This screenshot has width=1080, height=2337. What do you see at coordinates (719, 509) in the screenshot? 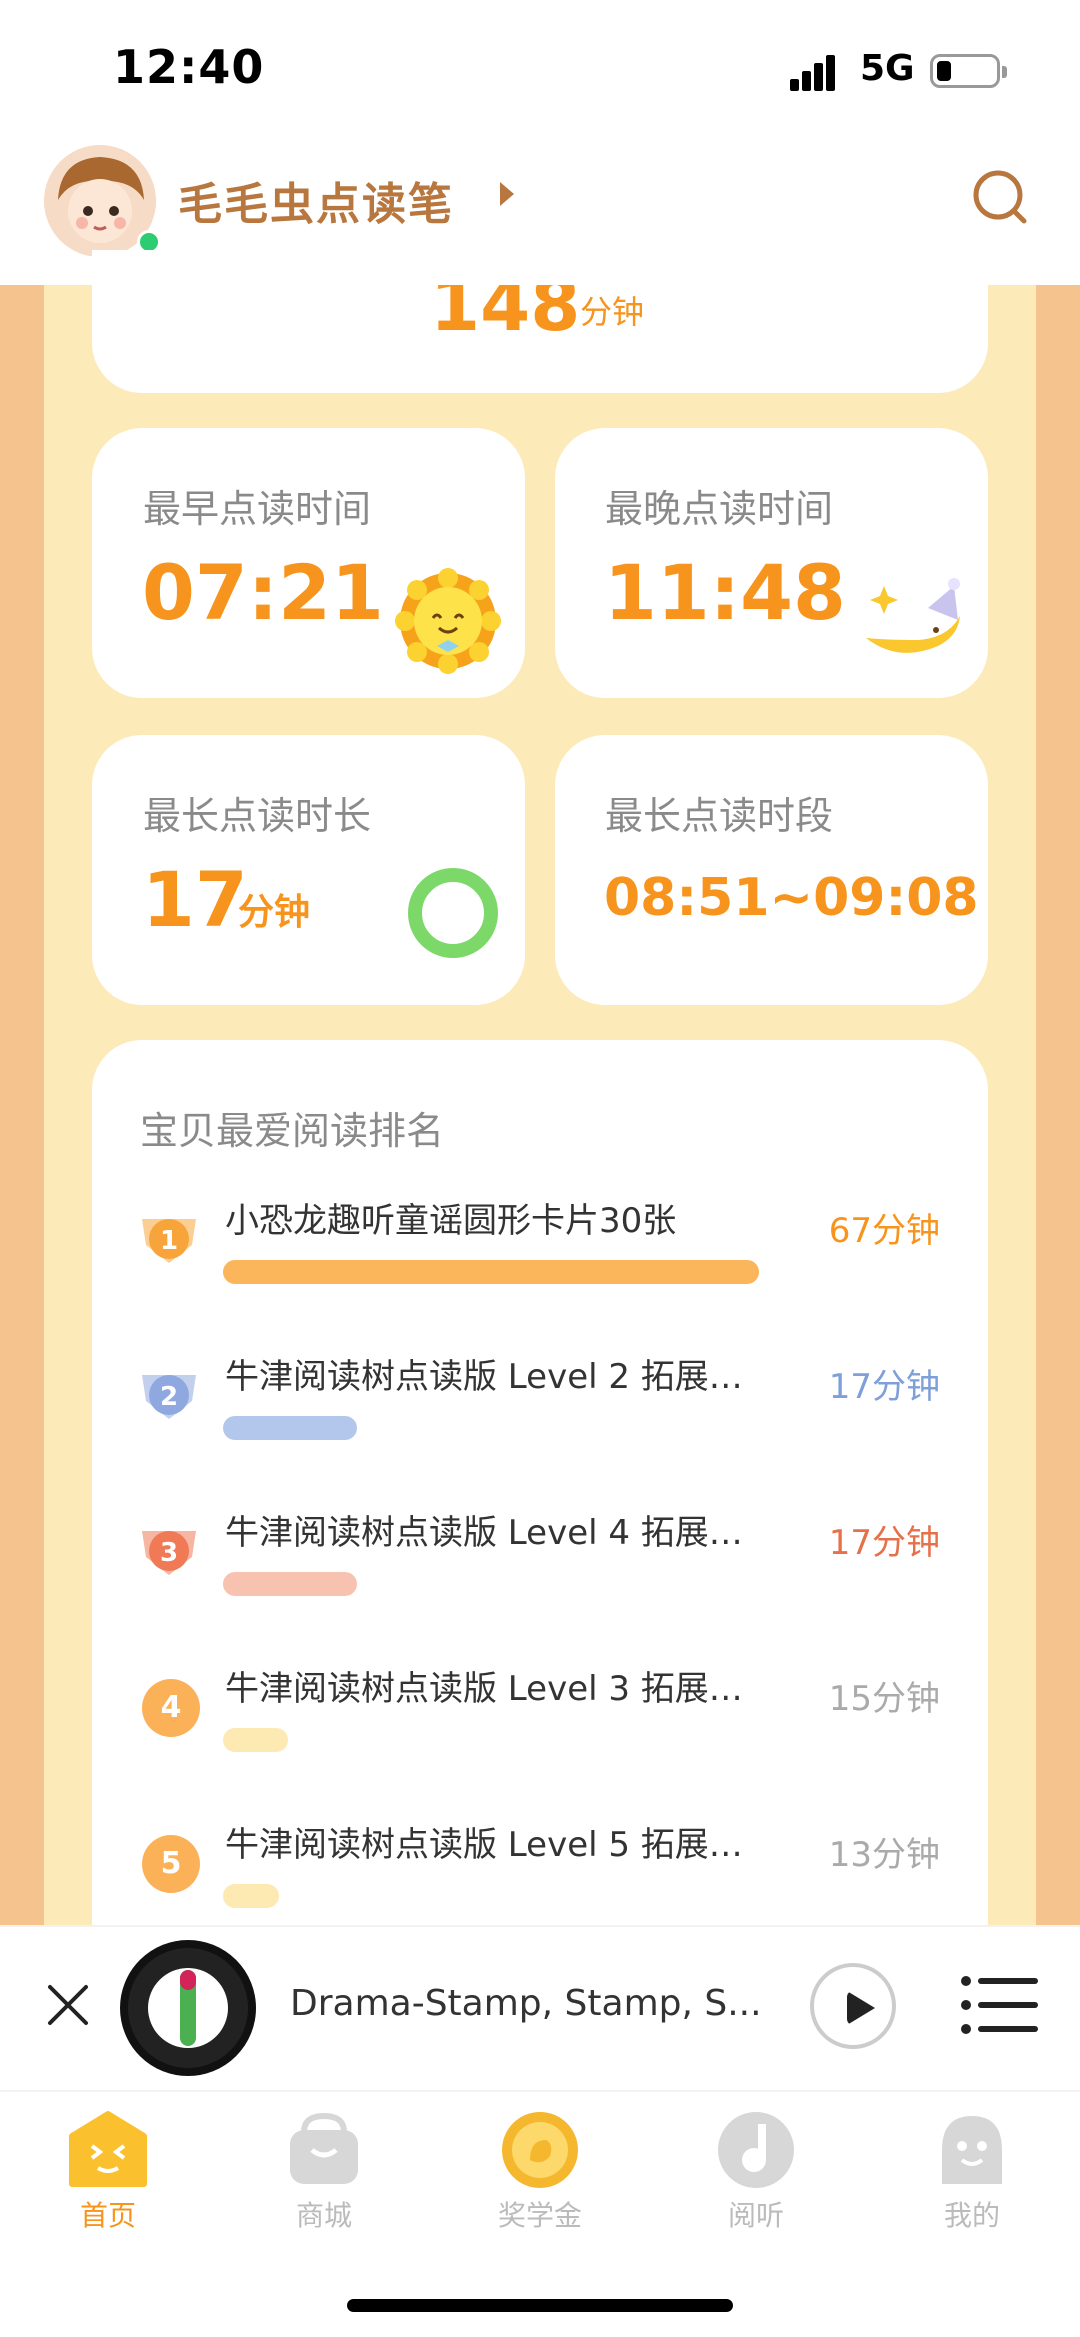
I see `latest-time-label: 最晚点读时间` at bounding box center [719, 509].